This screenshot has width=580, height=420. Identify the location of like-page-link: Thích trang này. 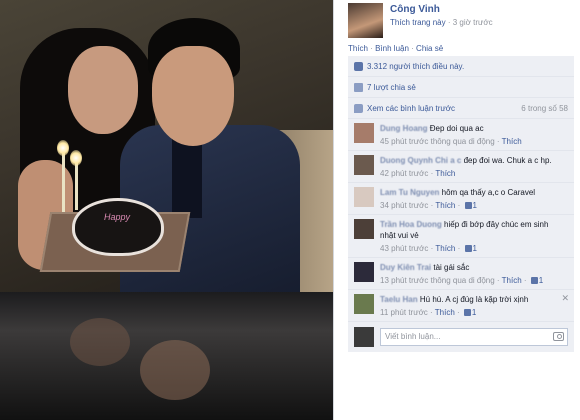
(418, 22).